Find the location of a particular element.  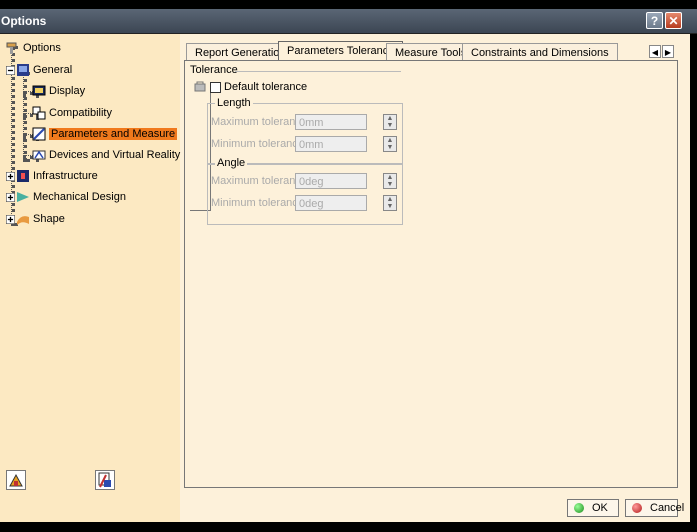

display-icon is located at coordinates (39, 90).